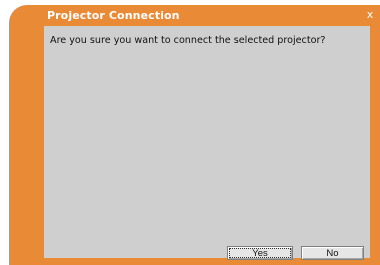  What do you see at coordinates (210, 15) in the screenshot?
I see `title-bar: Projector Connection x` at bounding box center [210, 15].